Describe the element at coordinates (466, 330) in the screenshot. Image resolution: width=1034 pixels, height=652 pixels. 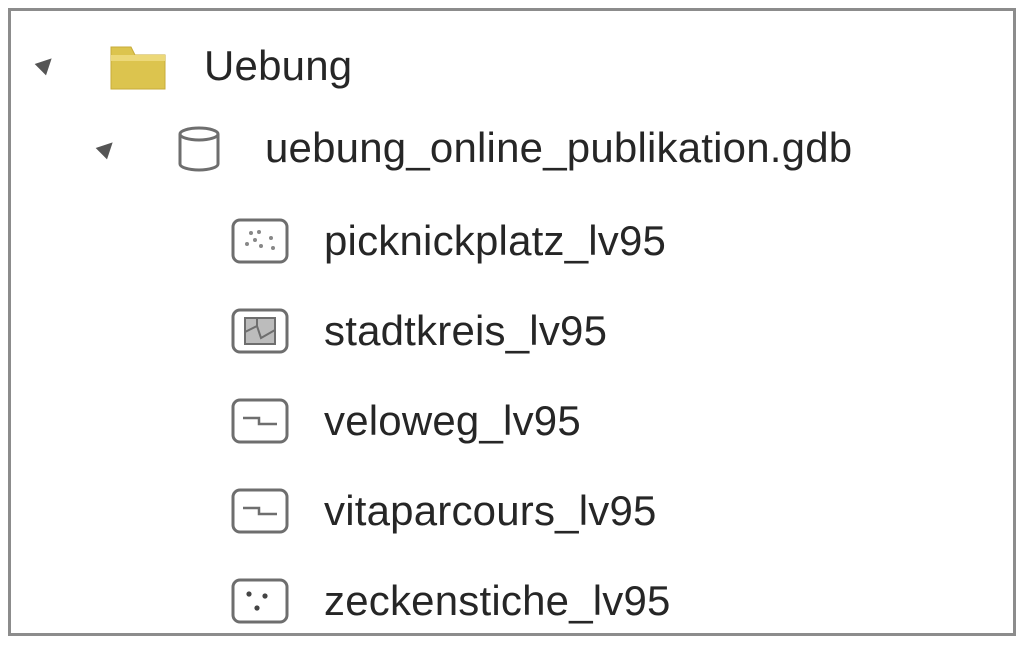
I see `feature-class-label: stadtkreis_lv95` at that location.